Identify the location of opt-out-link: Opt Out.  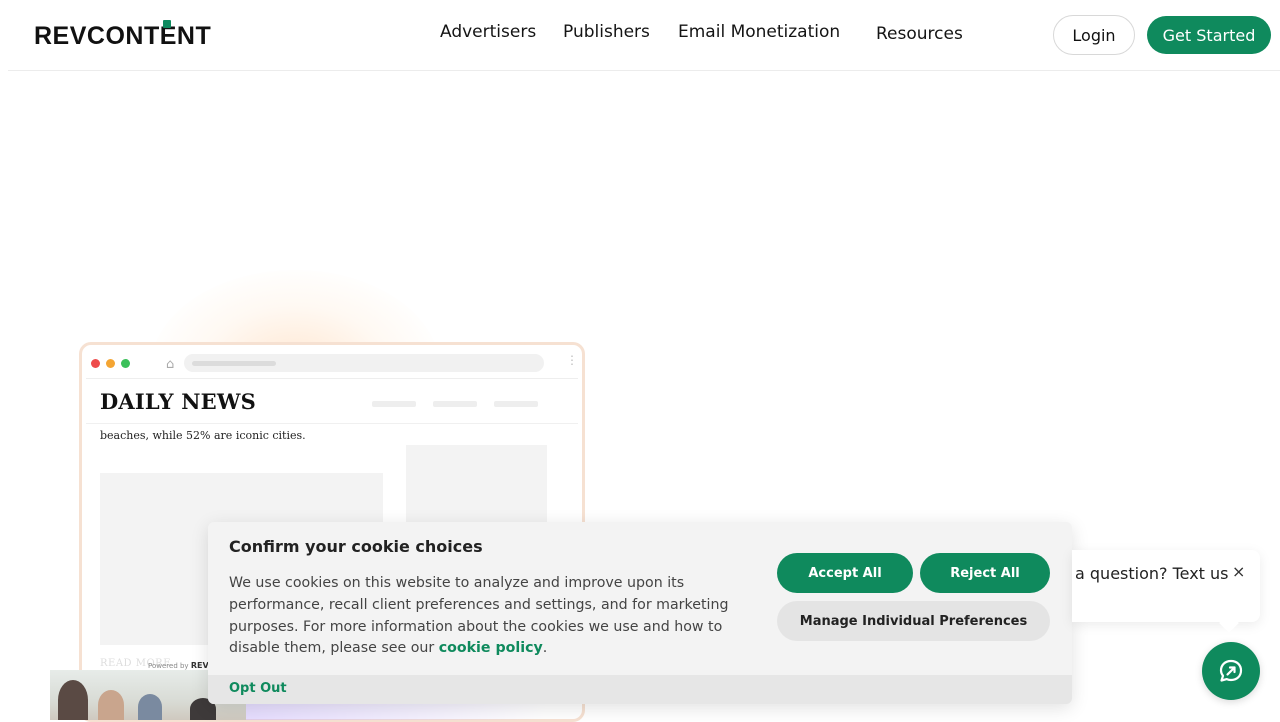
(258, 688).